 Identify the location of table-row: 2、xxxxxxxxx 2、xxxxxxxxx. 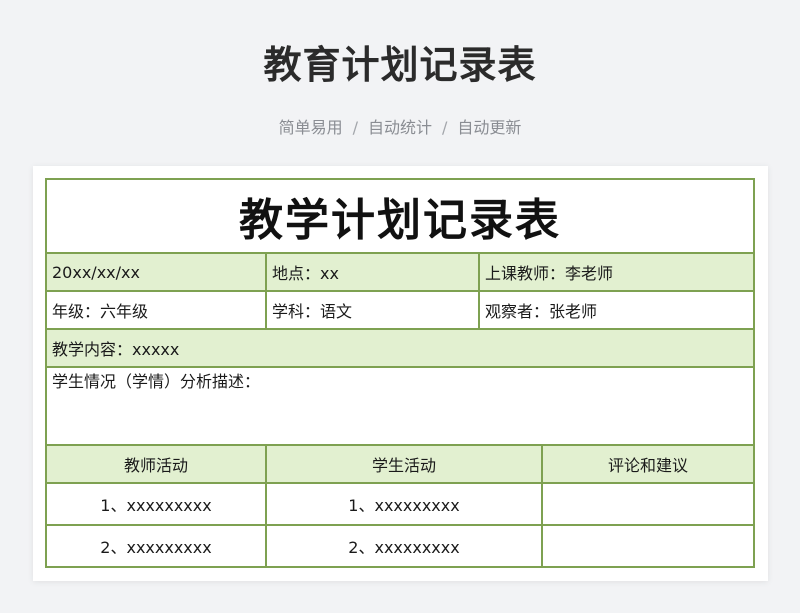
(400, 546).